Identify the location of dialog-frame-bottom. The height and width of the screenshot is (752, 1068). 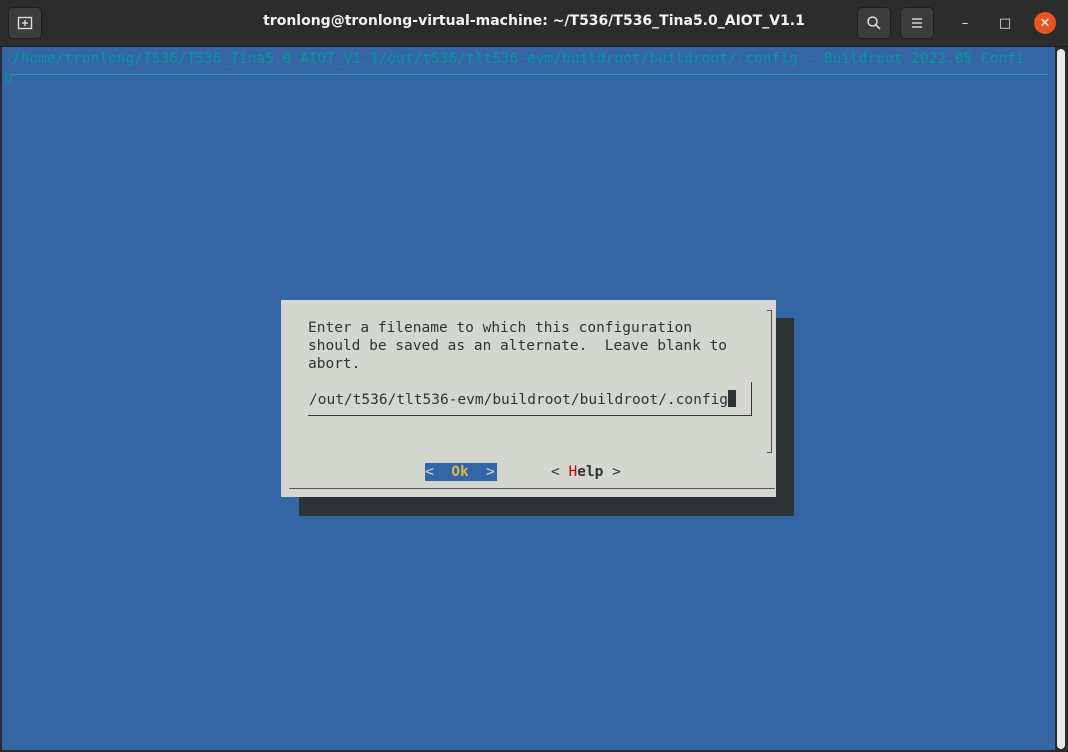
(532, 488).